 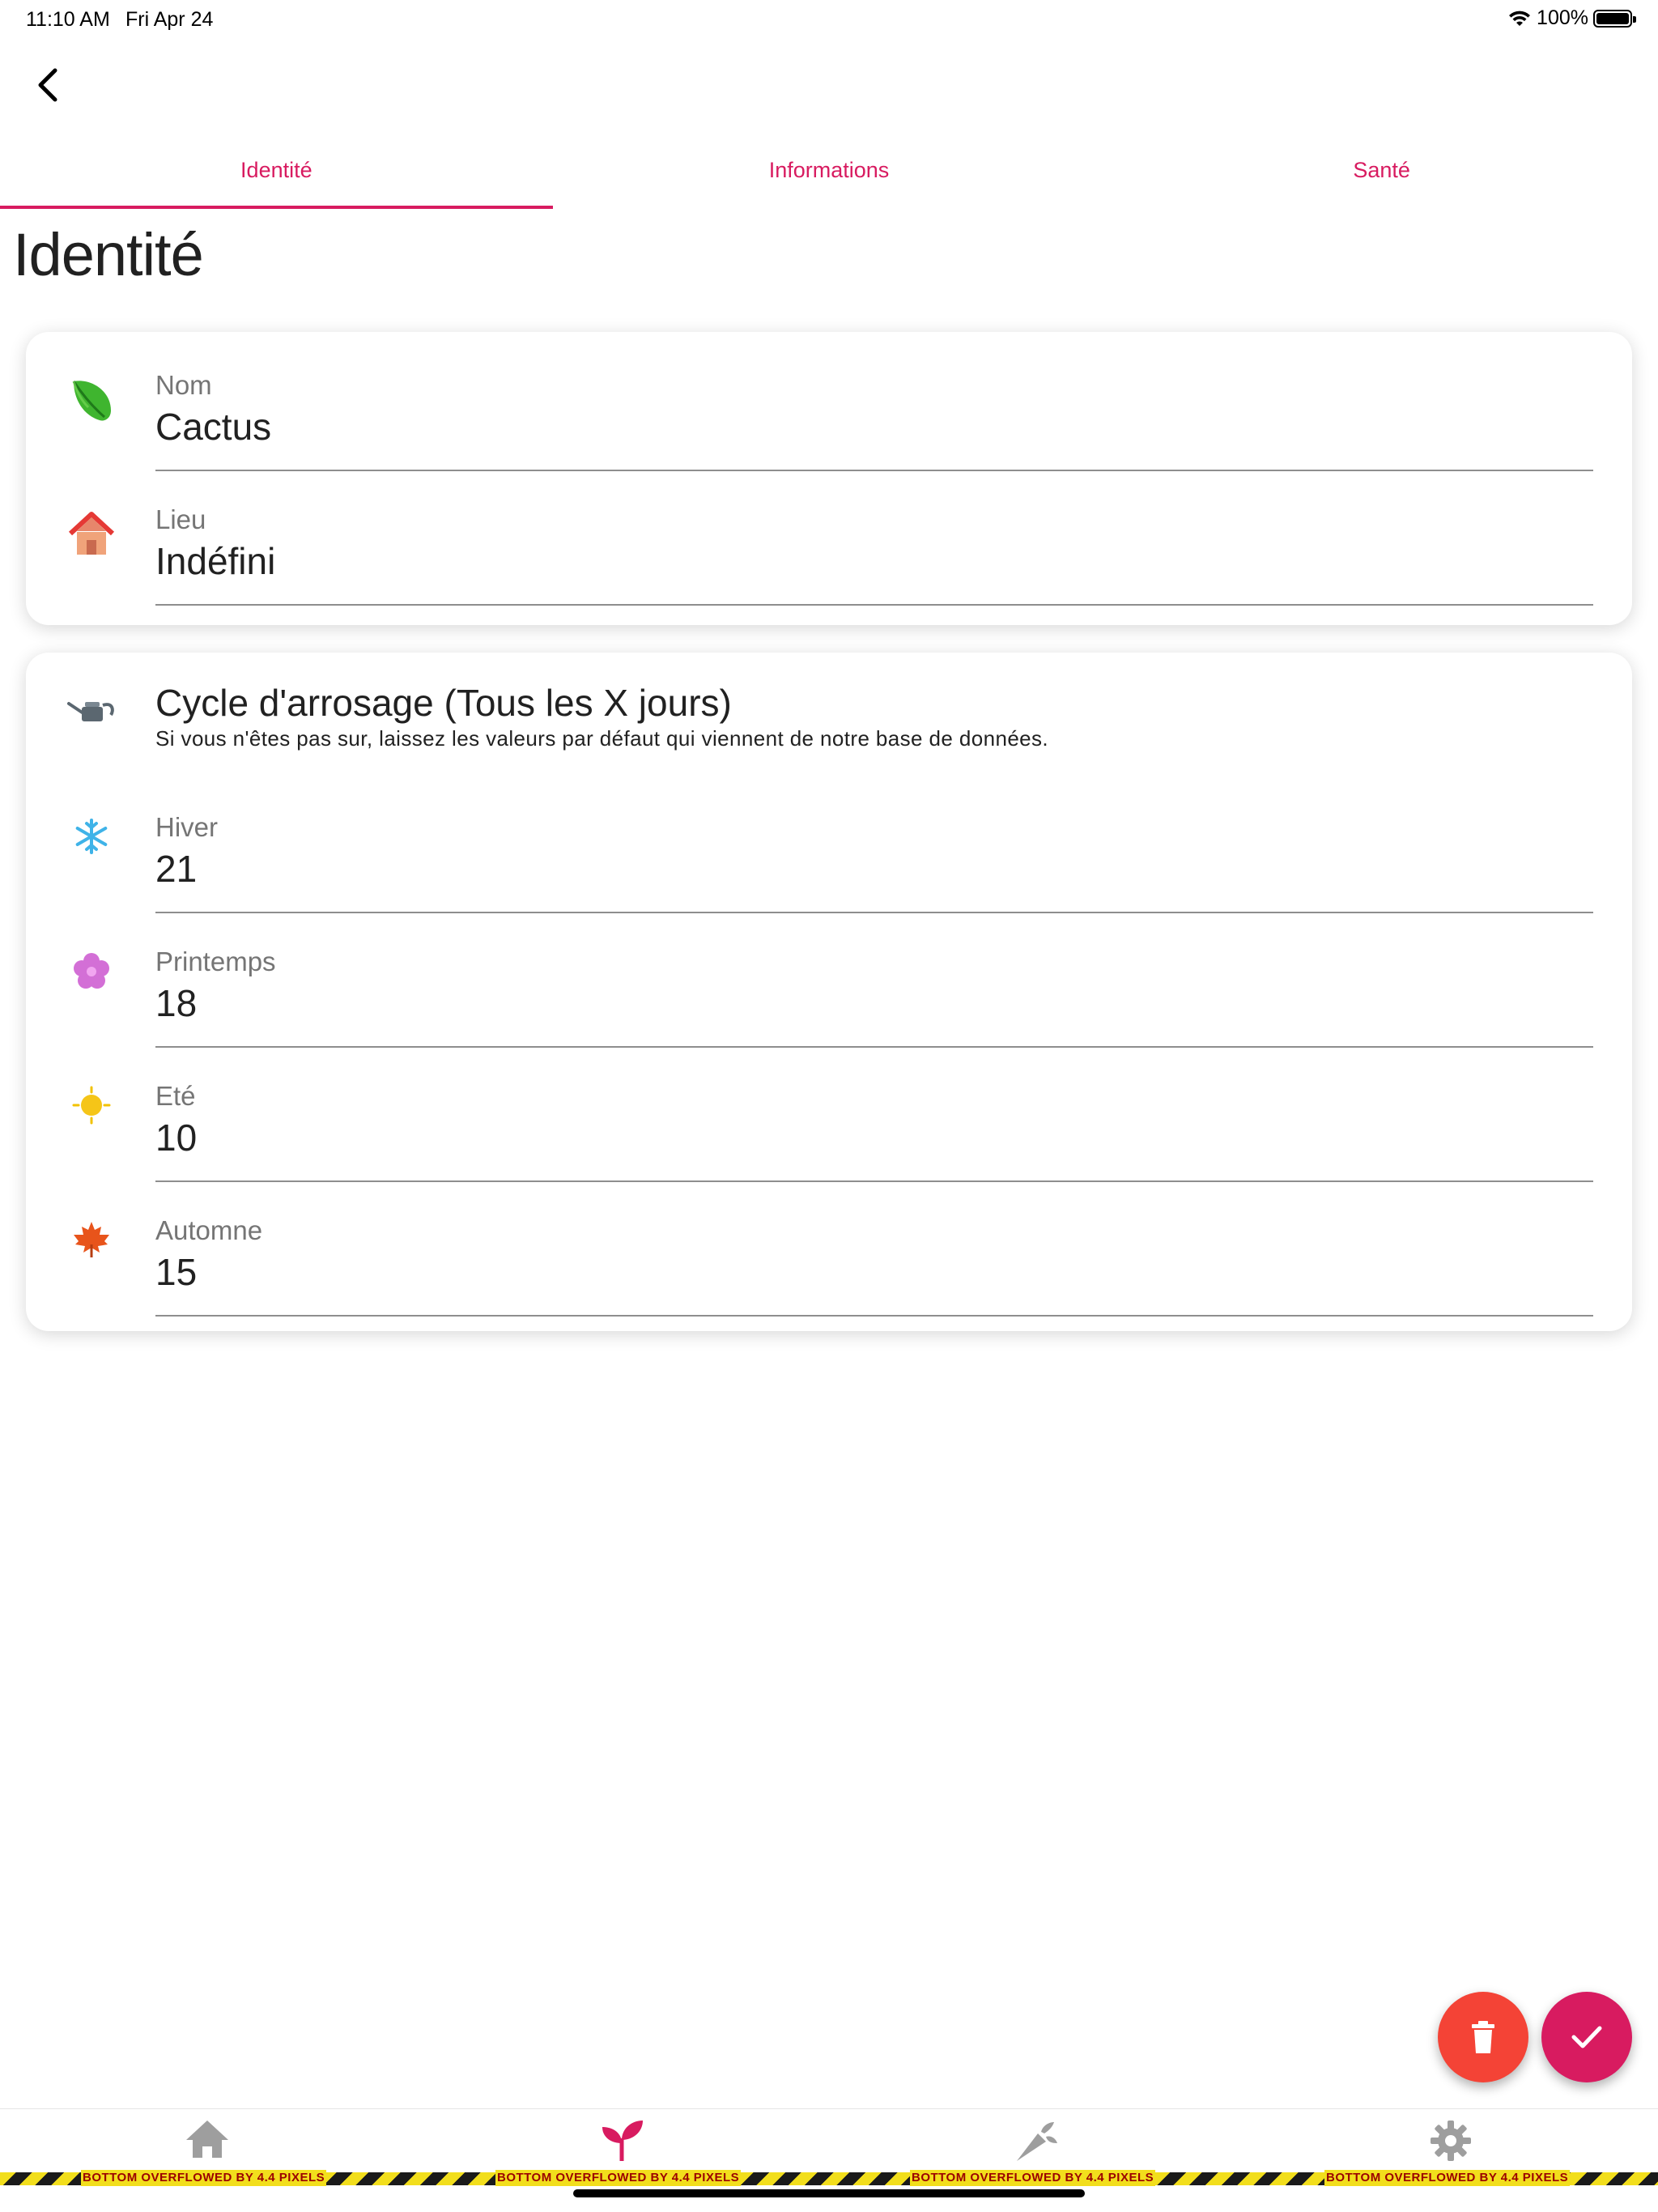 I want to click on nav-settings, so click(x=1451, y=2143).